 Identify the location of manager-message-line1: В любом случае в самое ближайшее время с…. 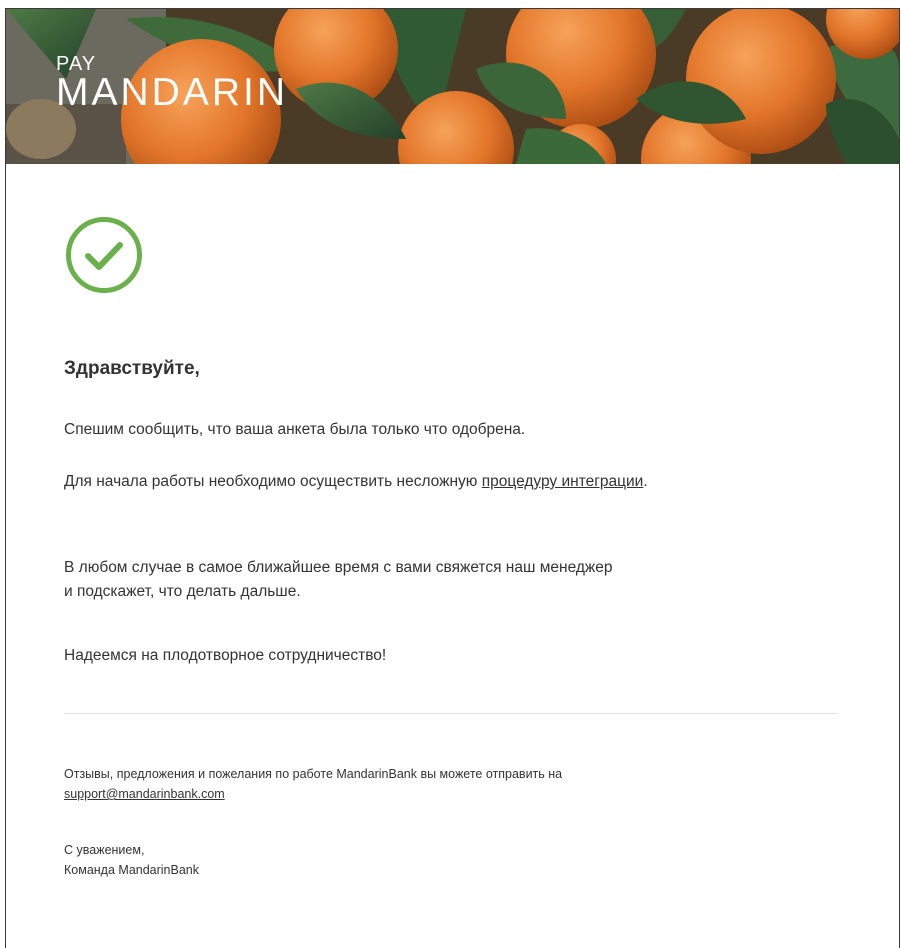
(338, 567).